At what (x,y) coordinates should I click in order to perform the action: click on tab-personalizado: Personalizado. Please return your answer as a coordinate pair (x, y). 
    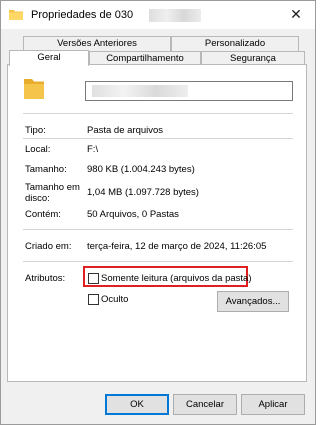
    Looking at the image, I should click on (235, 44).